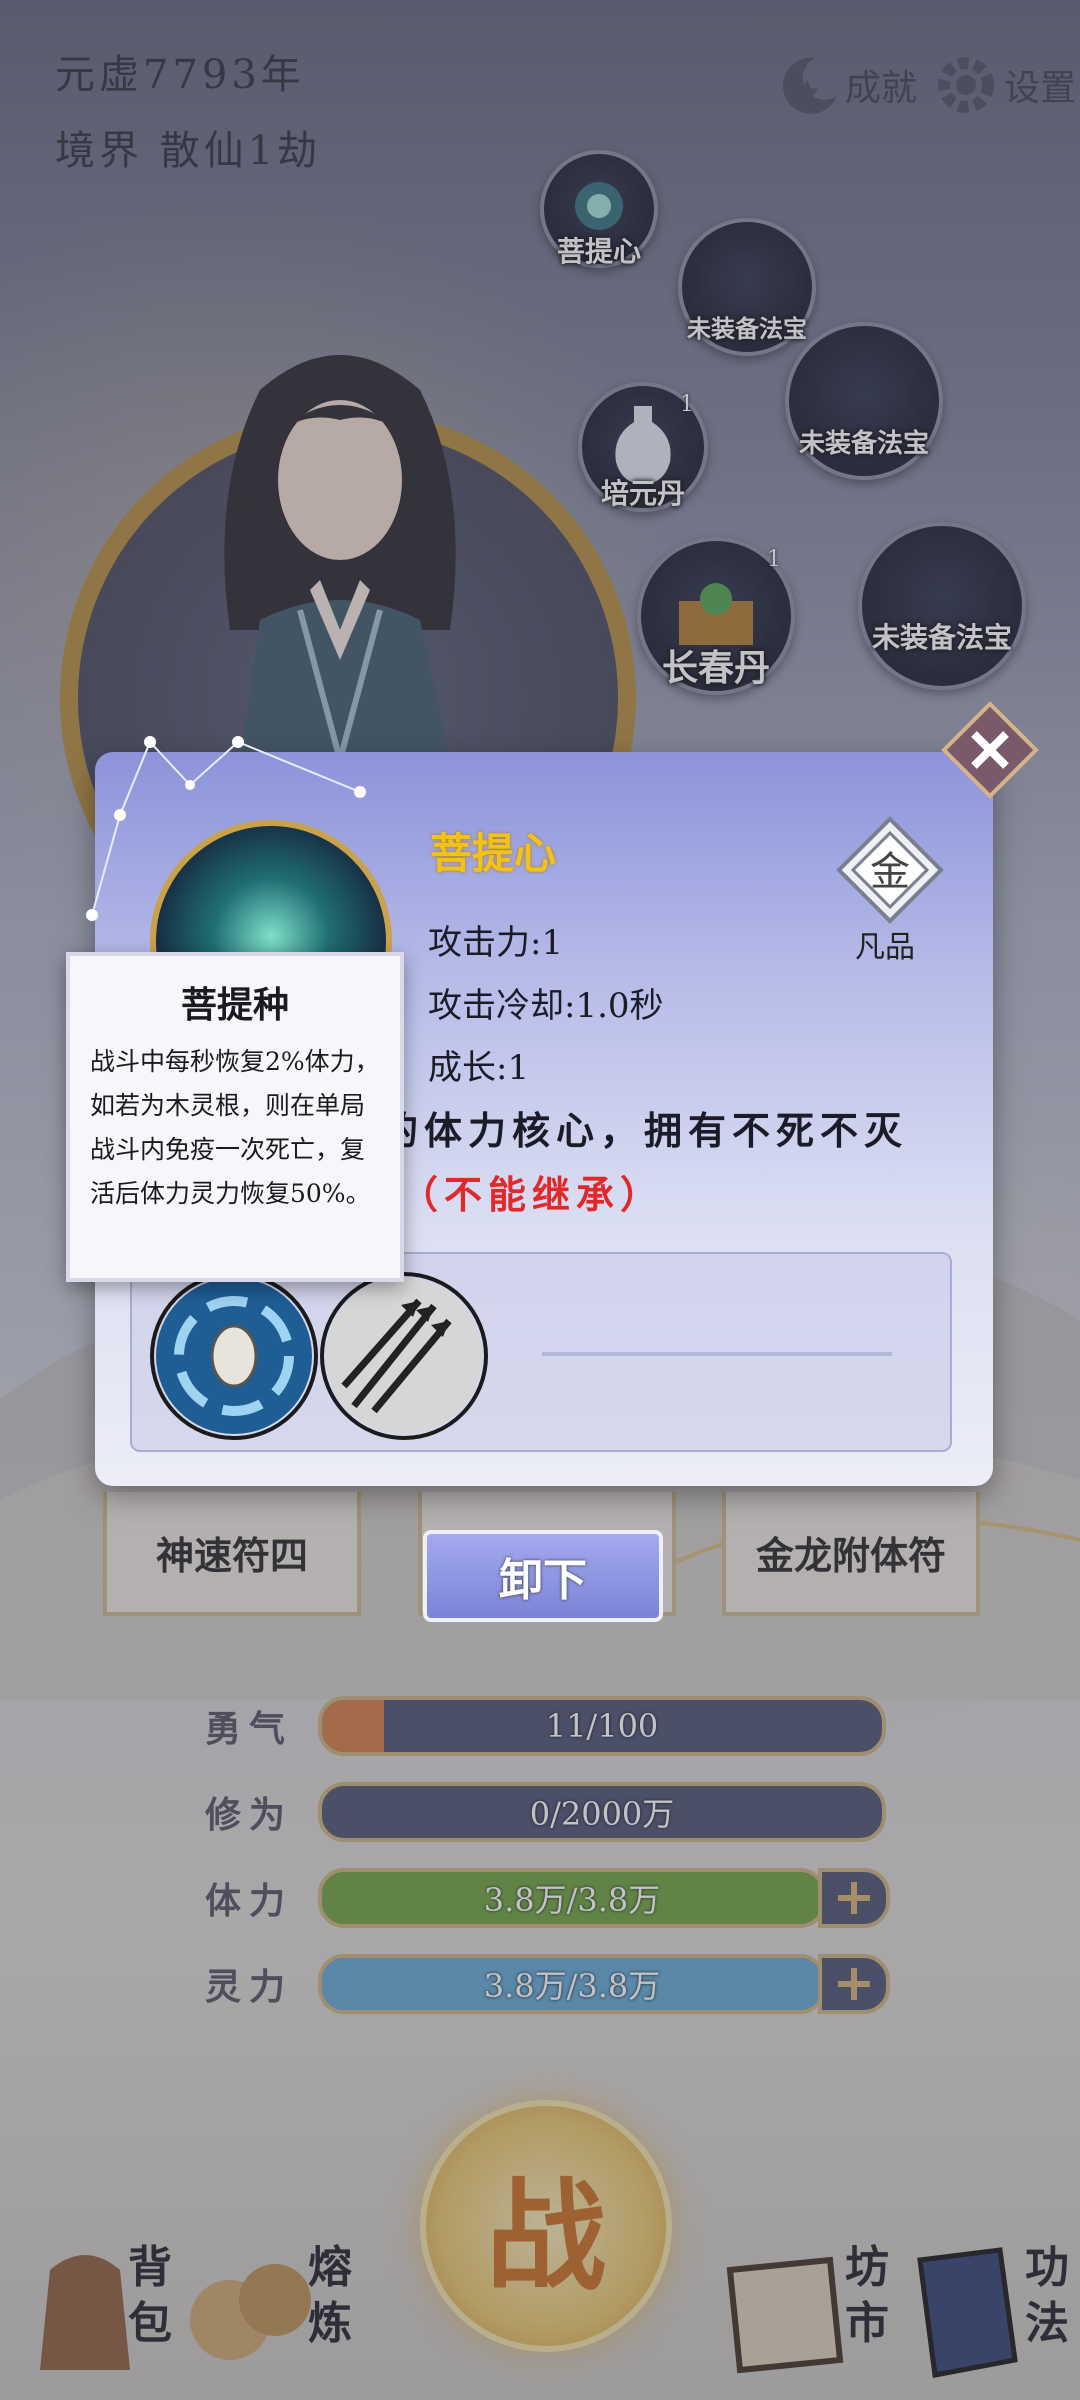 This screenshot has height=2400, width=1080. Describe the element at coordinates (496, 943) in the screenshot. I see `item-attack: 攻击力:1` at that location.